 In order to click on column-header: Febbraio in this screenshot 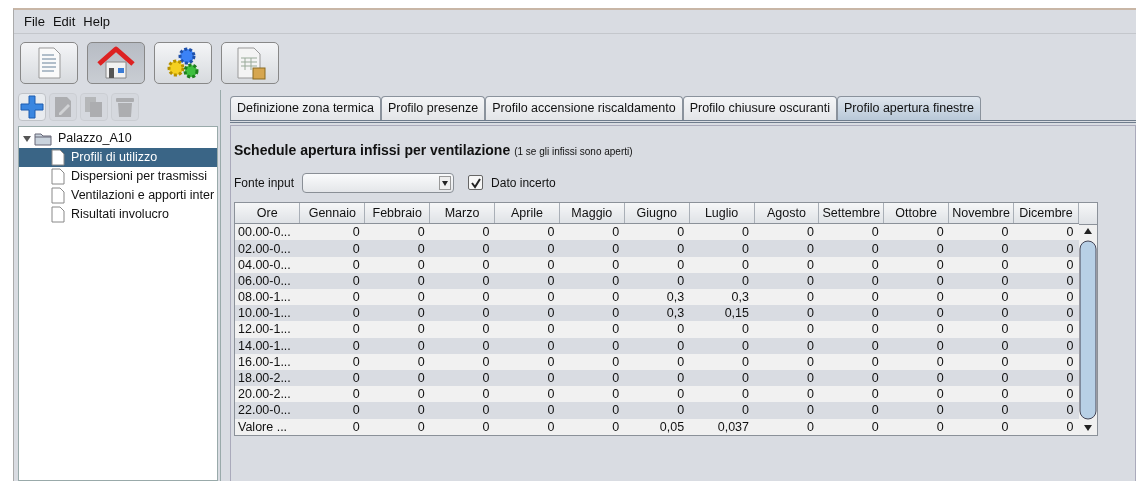, I will do `click(397, 213)`.